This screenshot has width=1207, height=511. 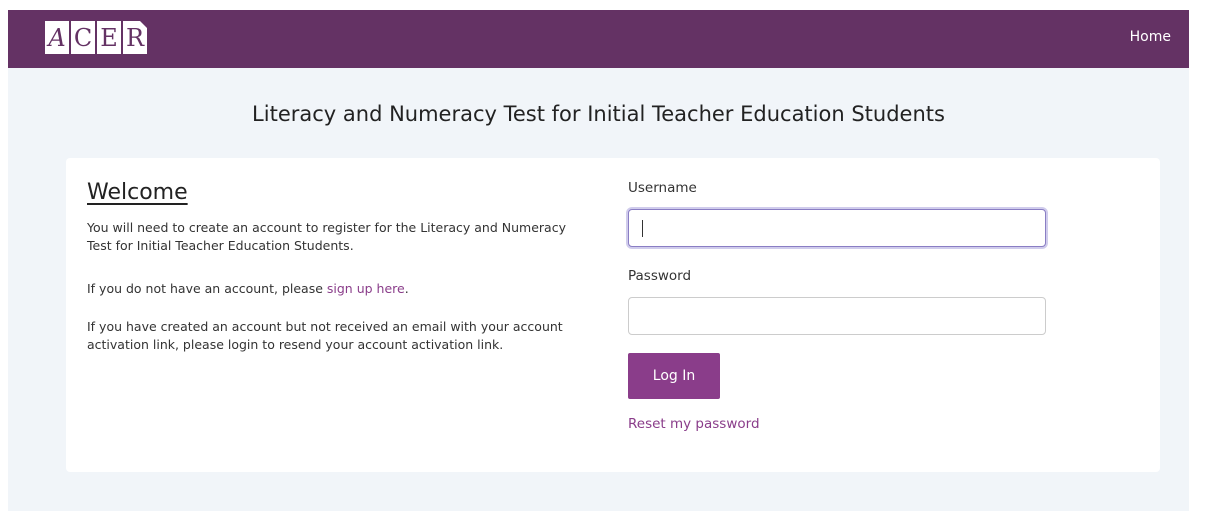 What do you see at coordinates (694, 424) in the screenshot?
I see `reset-password-link: Reset my password` at bounding box center [694, 424].